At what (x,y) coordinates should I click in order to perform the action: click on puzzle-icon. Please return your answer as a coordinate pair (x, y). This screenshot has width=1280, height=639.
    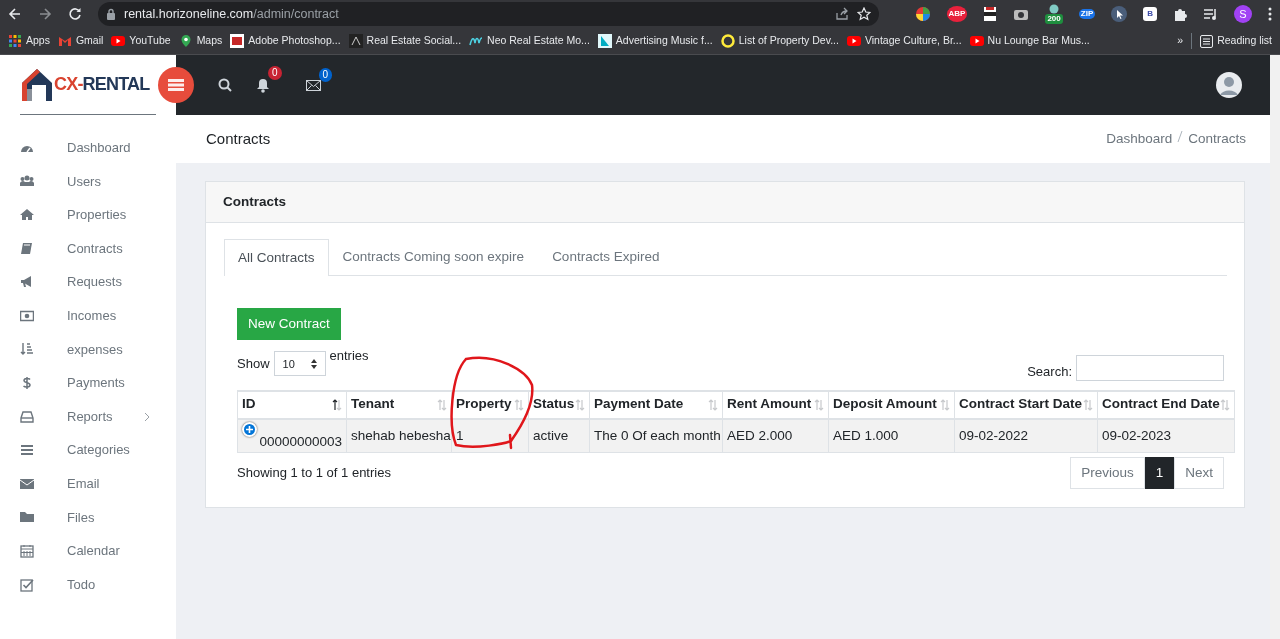
    Looking at the image, I should click on (1180, 14).